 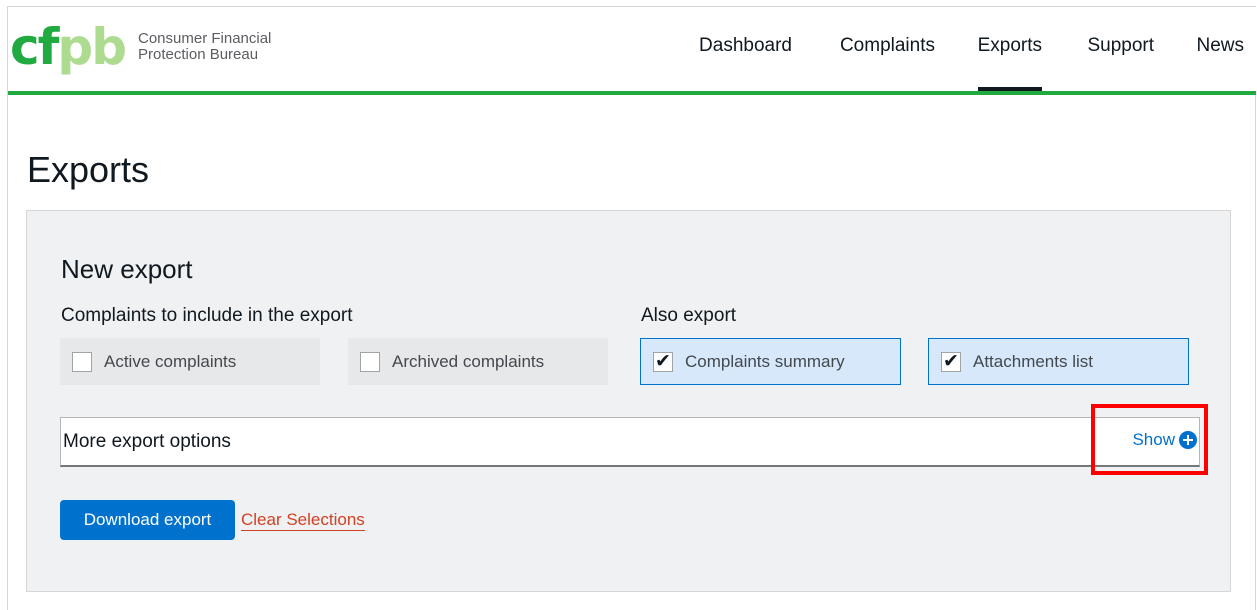 What do you see at coordinates (88, 169) in the screenshot?
I see `page-title: Exports` at bounding box center [88, 169].